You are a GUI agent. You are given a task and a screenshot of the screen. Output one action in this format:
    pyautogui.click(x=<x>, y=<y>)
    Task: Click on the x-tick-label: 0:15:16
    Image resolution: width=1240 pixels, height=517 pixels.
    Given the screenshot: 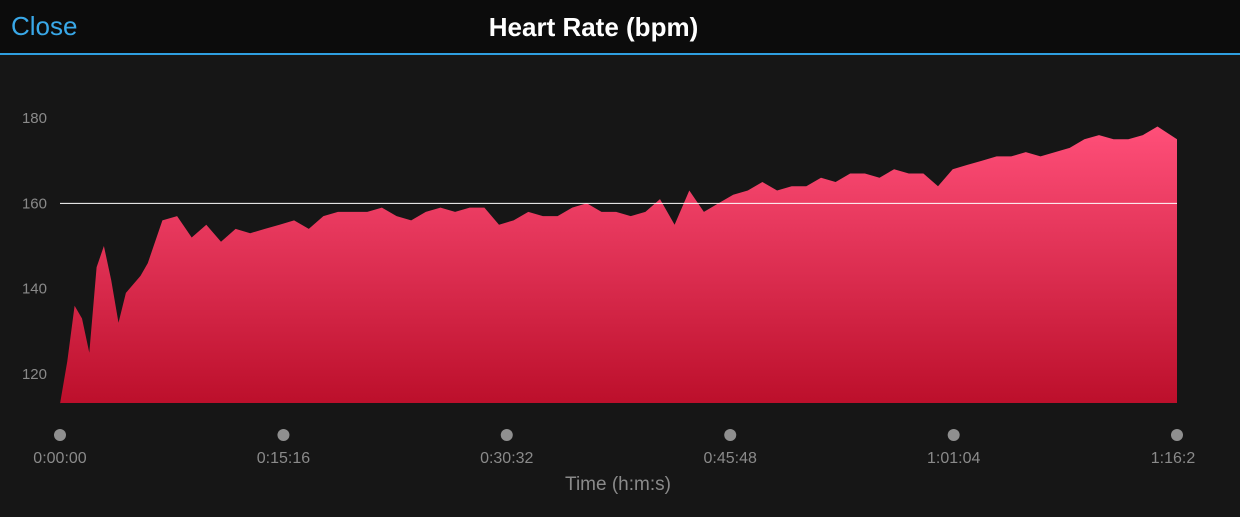 What is the action you would take?
    pyautogui.click(x=283, y=458)
    